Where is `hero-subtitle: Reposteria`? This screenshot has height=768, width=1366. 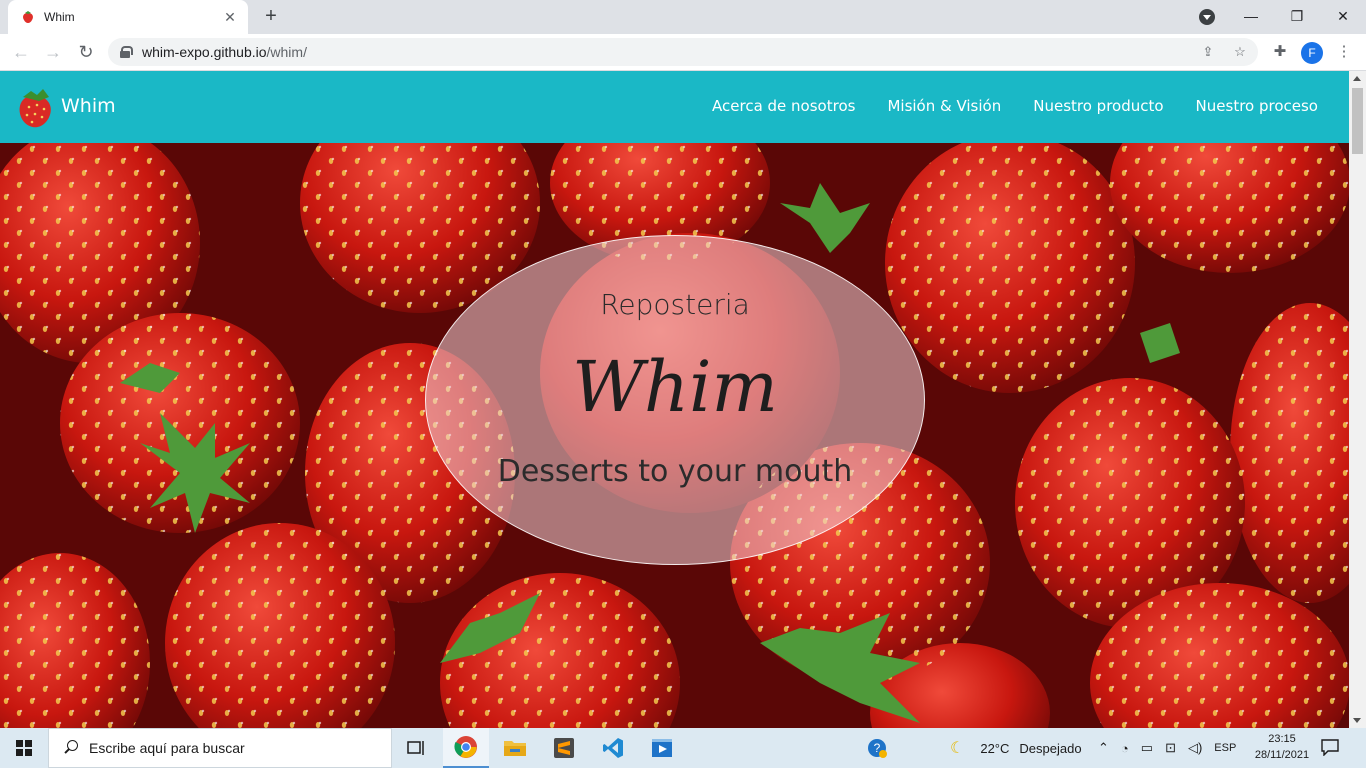
hero-subtitle: Reposteria is located at coordinates (675, 304).